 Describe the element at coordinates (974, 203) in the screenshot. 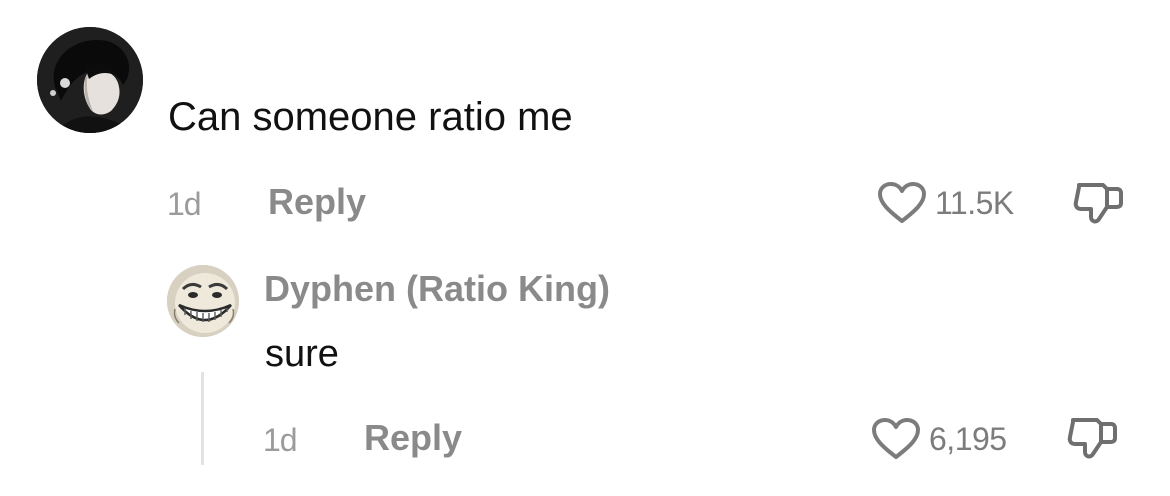

I see `comment-like-count: 11.5K` at that location.